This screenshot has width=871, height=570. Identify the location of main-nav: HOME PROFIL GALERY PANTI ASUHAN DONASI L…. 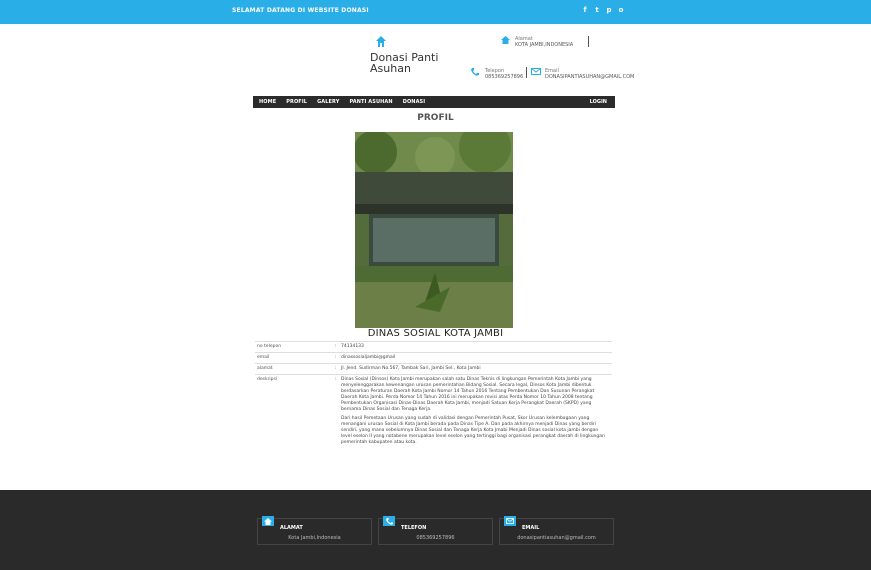
(434, 102).